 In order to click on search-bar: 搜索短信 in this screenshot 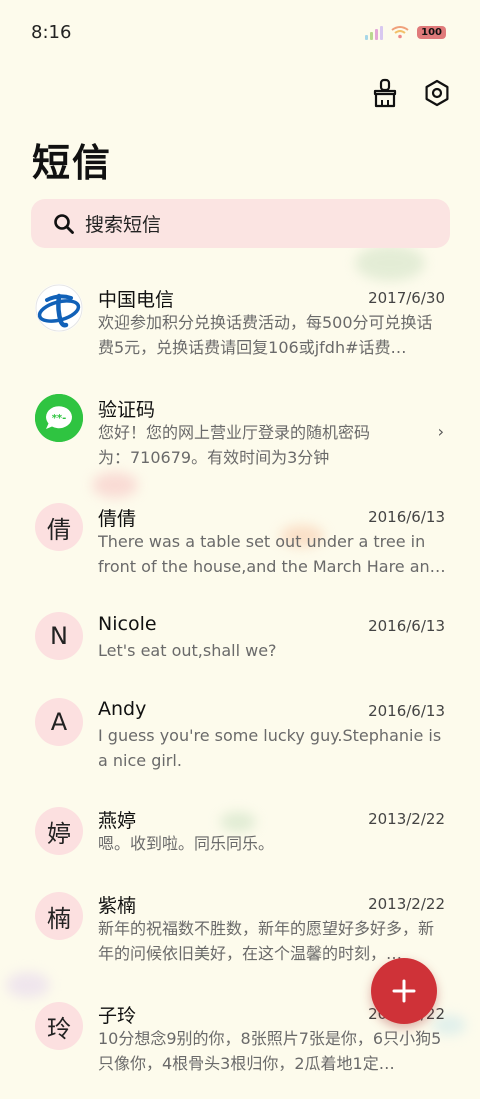, I will do `click(240, 223)`.